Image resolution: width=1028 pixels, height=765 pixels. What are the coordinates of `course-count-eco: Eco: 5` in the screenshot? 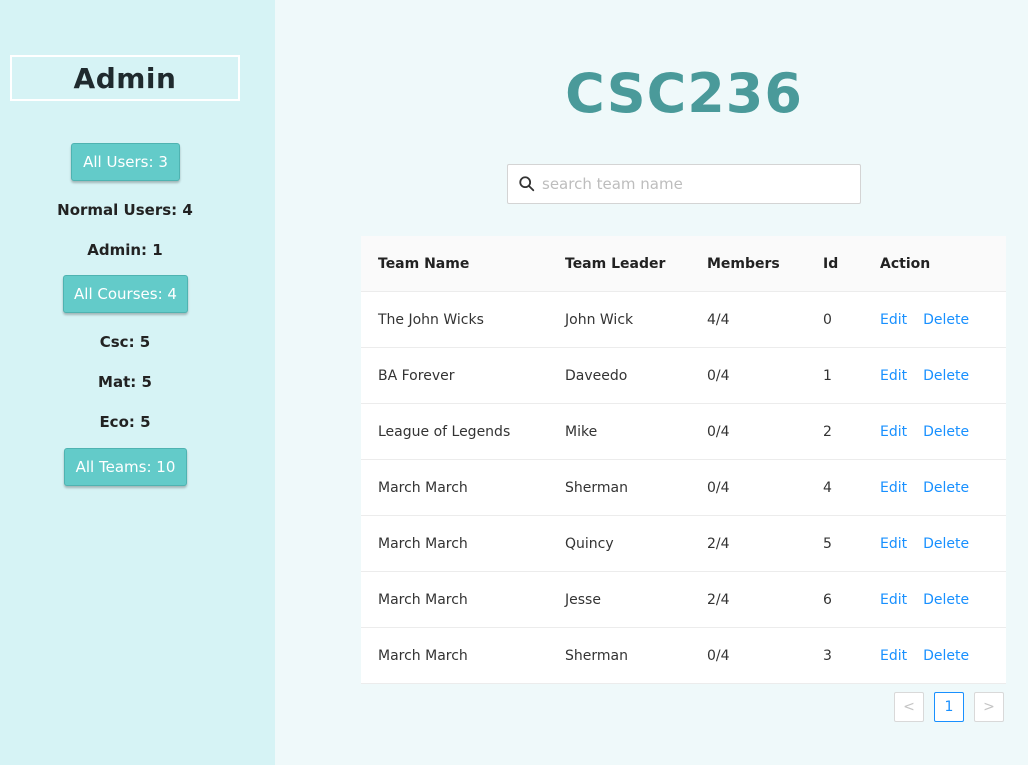 It's located at (125, 422).